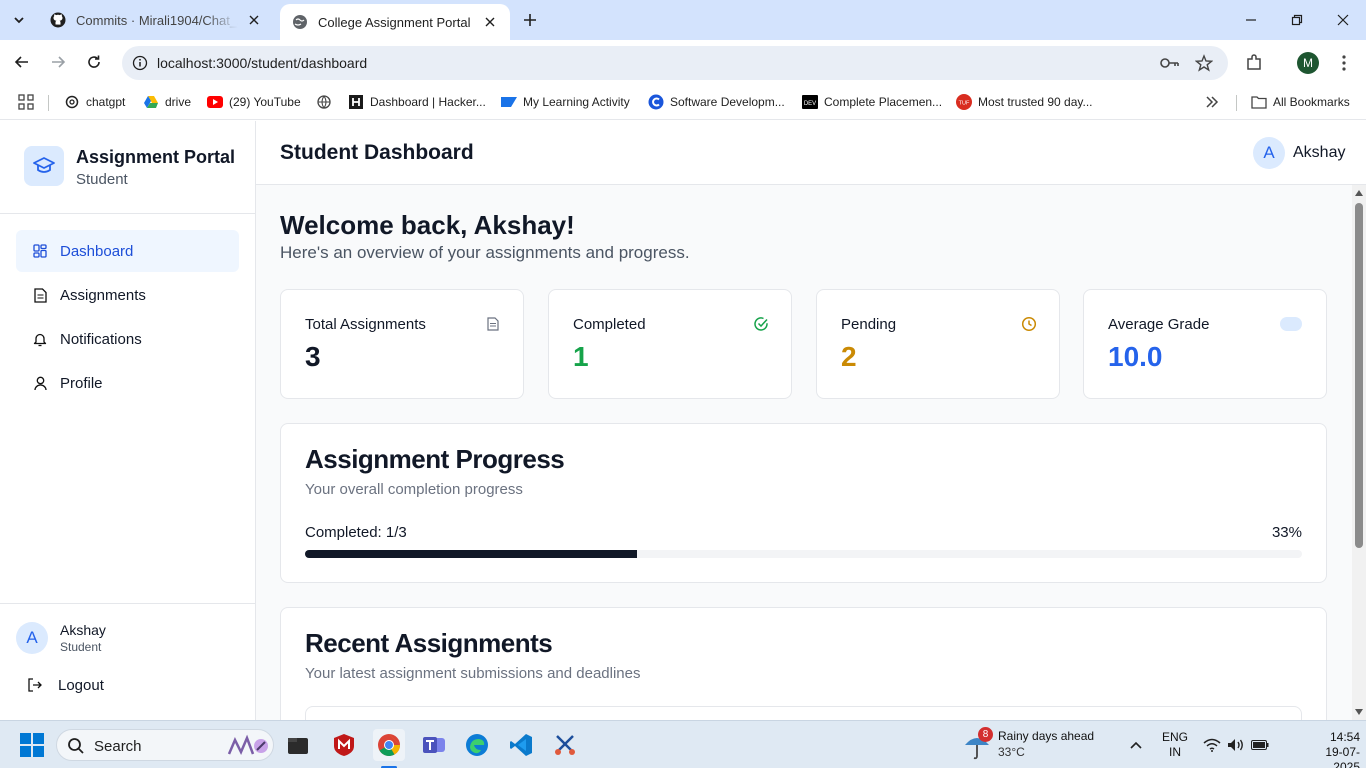 The height and width of the screenshot is (768, 1366). What do you see at coordinates (32, 745) in the screenshot?
I see `windows-start-icon` at bounding box center [32, 745].